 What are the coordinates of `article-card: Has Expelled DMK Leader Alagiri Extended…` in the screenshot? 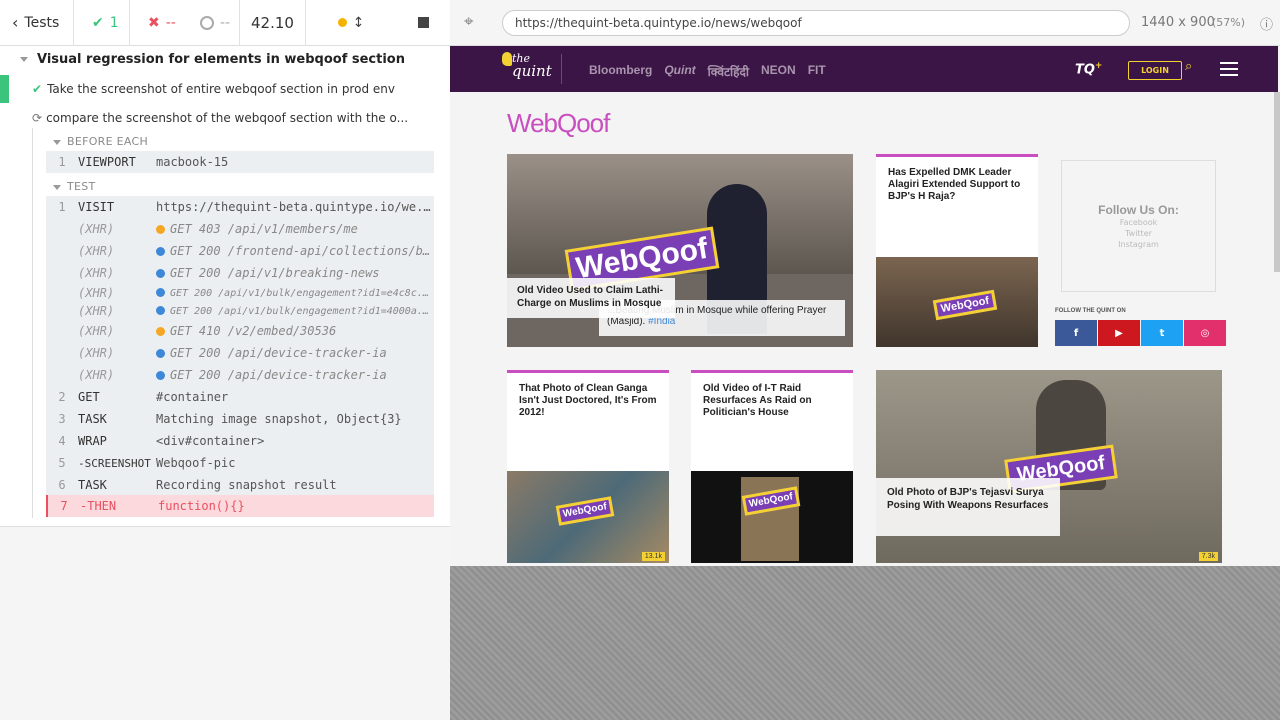 It's located at (957, 250).